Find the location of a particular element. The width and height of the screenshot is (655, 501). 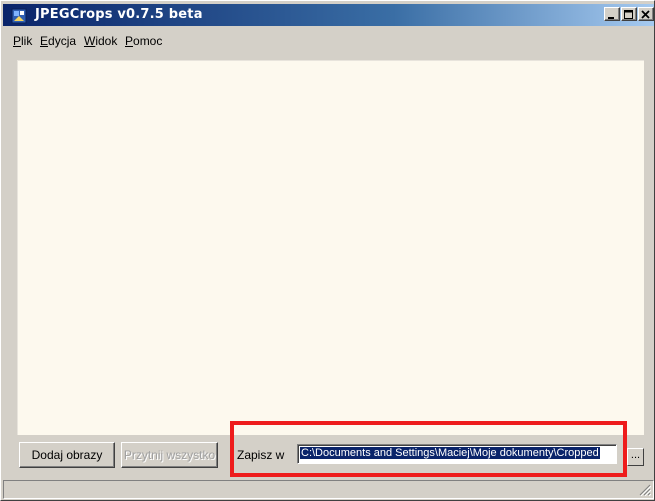

menu-label: omoc is located at coordinates (148, 41).